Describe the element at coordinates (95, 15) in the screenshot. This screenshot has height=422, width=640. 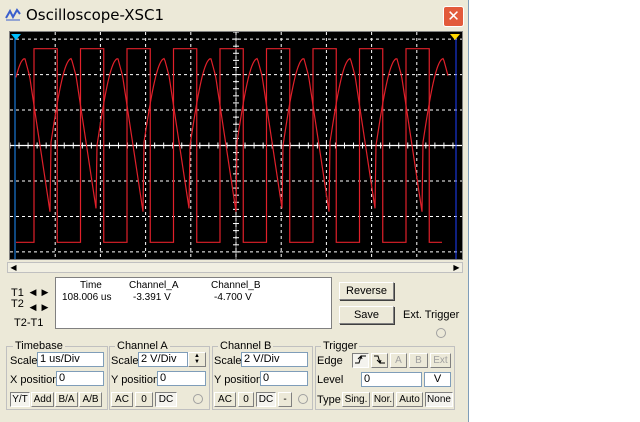
I see `window-title: Oscilloscope-XSC1` at that location.